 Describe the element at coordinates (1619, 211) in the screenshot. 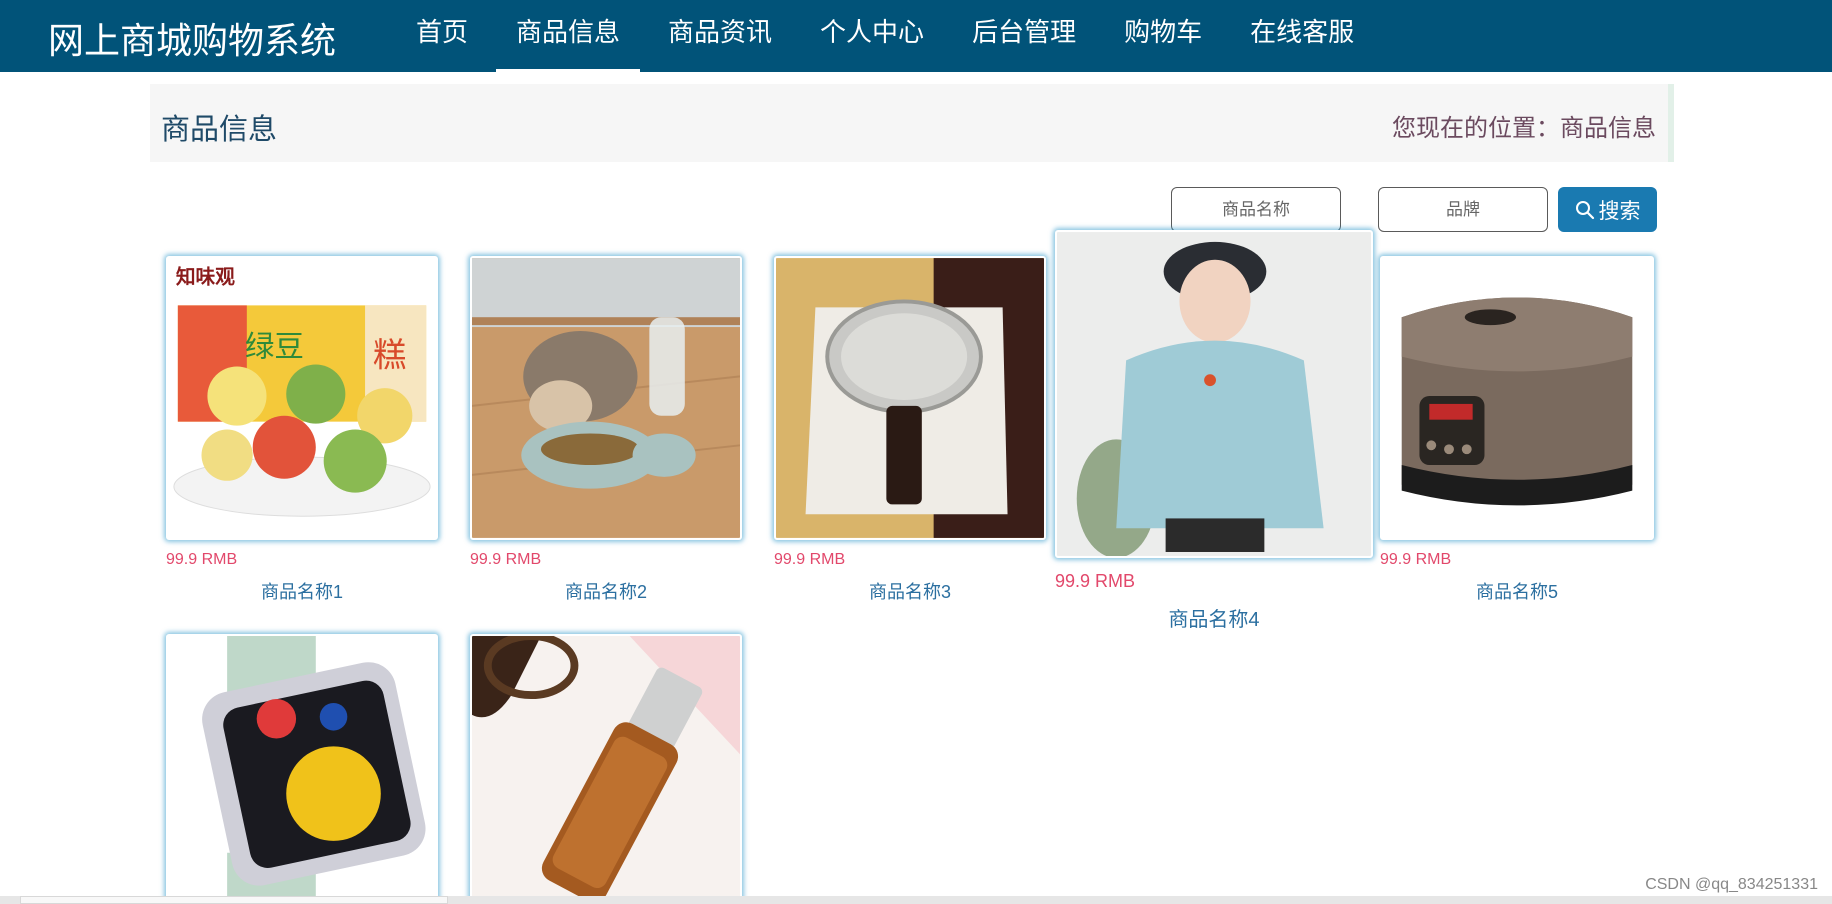

I see `search-button-label: 搜索` at that location.